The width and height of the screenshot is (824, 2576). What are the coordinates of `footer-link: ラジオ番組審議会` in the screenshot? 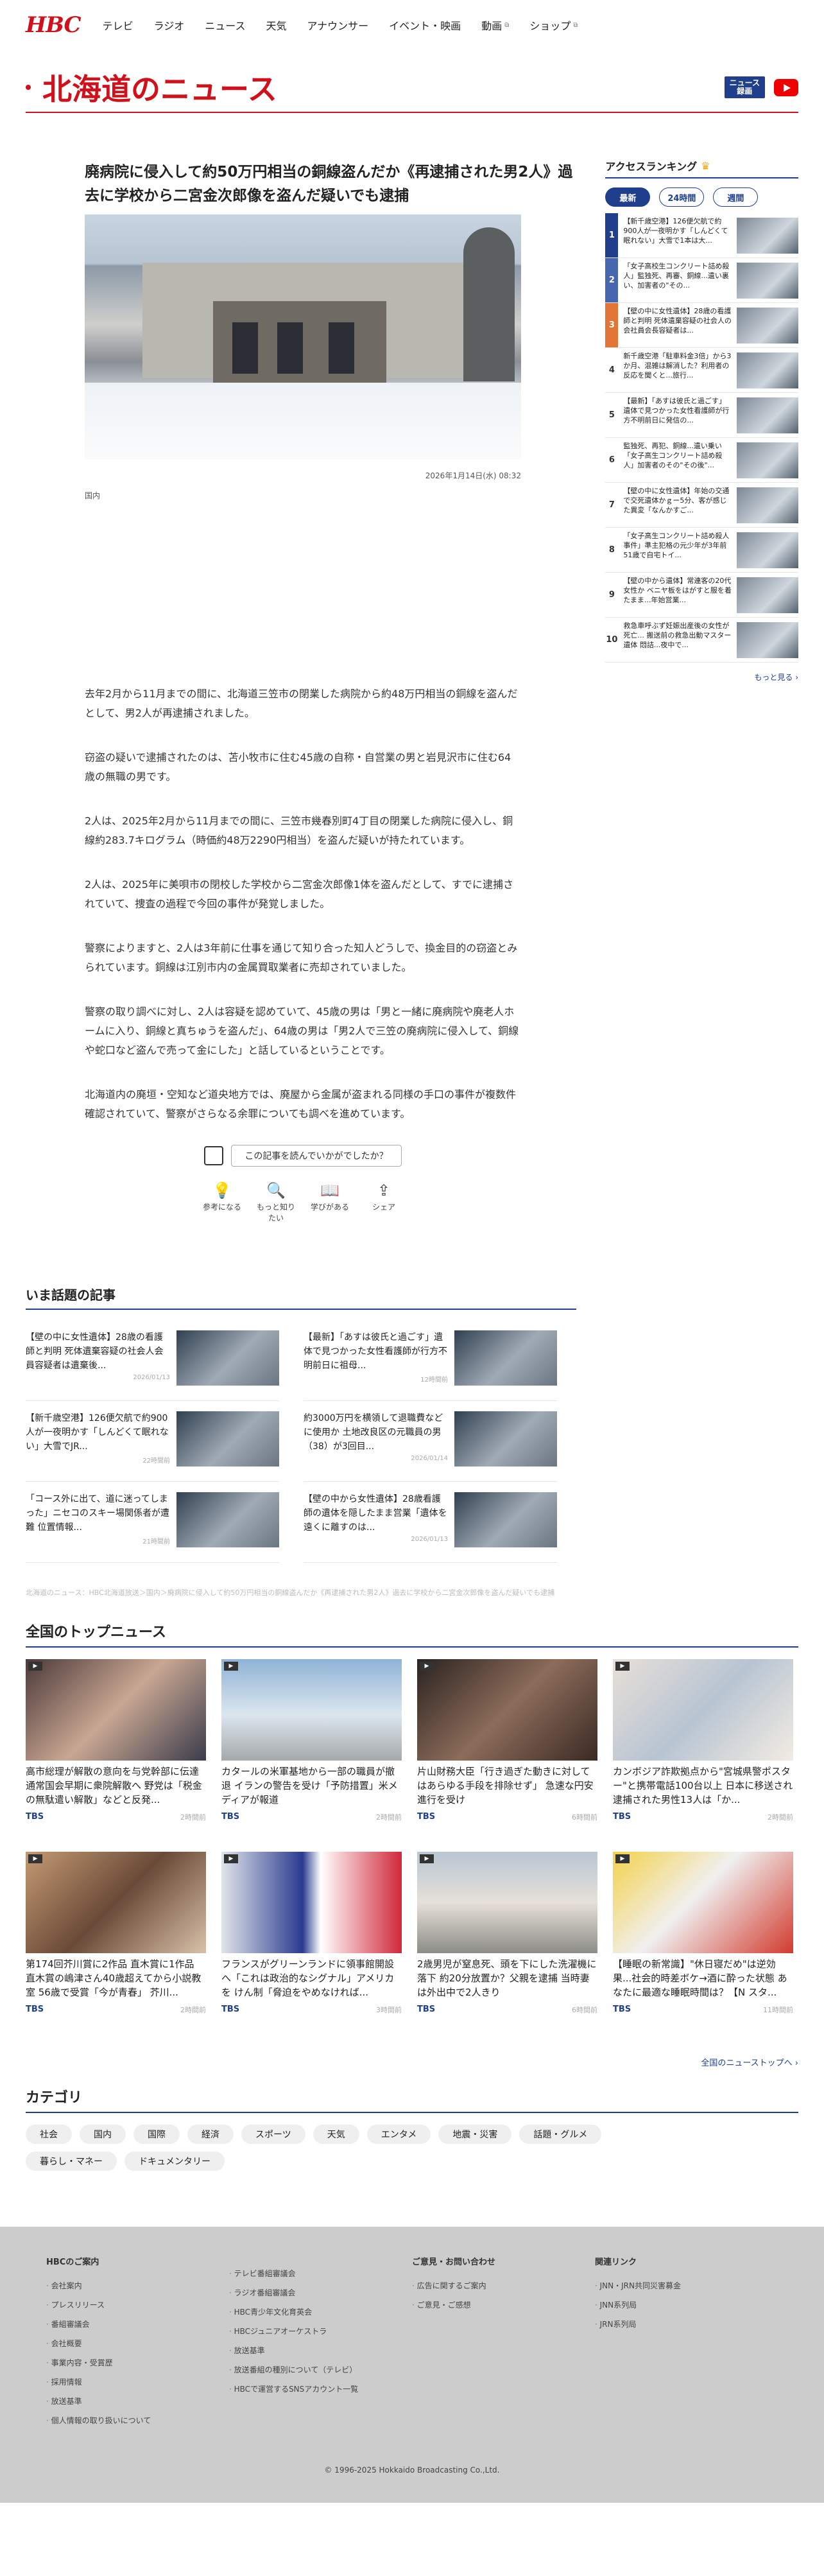 It's located at (320, 2292).